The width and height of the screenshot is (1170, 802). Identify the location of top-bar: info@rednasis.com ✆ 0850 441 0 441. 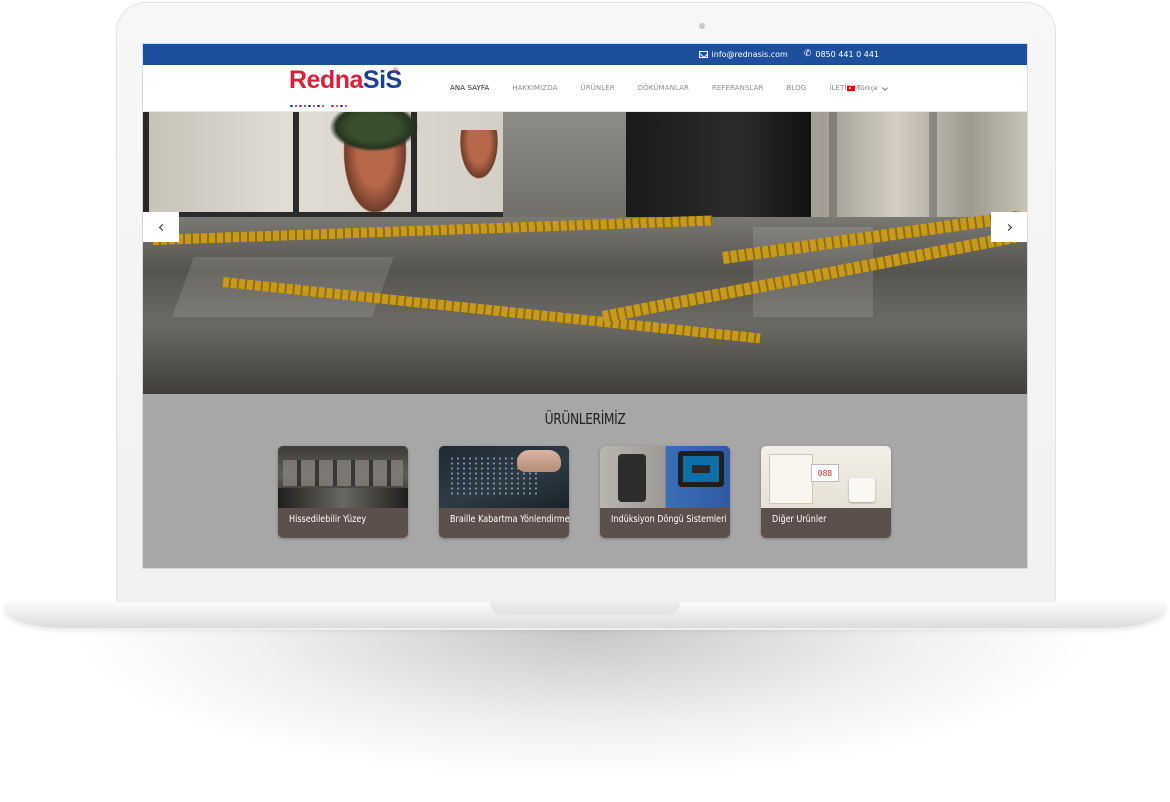
(585, 54).